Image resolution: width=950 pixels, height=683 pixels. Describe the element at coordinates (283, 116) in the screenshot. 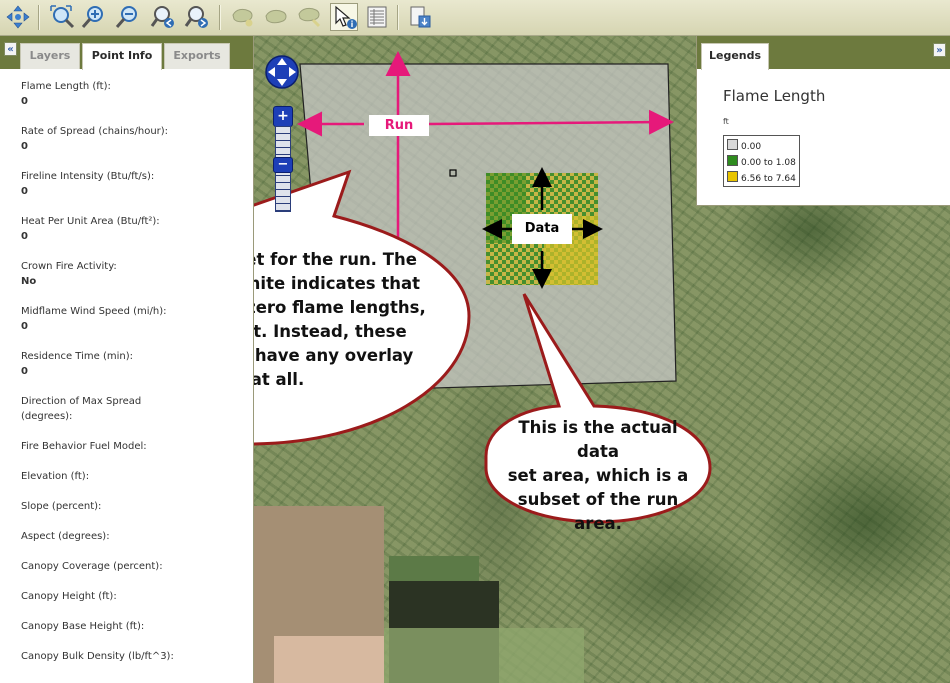

I see `zoom-in-map-button: +` at that location.